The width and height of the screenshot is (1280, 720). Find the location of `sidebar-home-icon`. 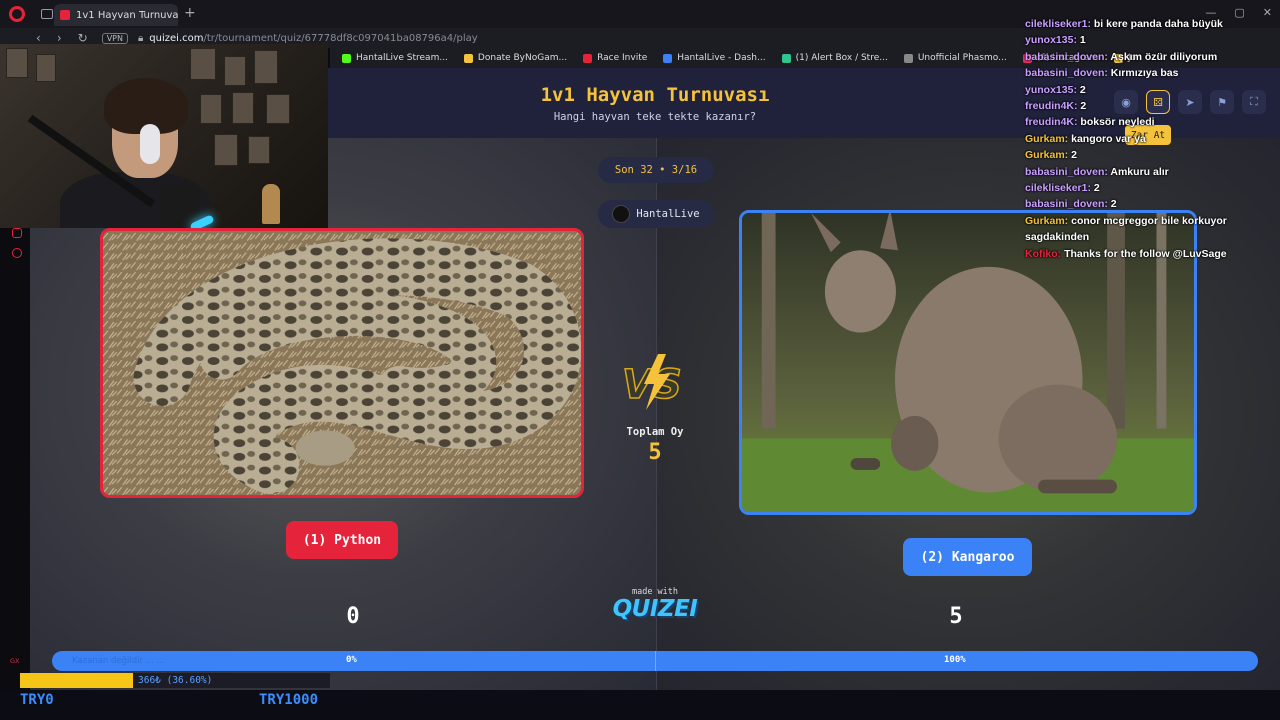

sidebar-home-icon is located at coordinates (17, 233).